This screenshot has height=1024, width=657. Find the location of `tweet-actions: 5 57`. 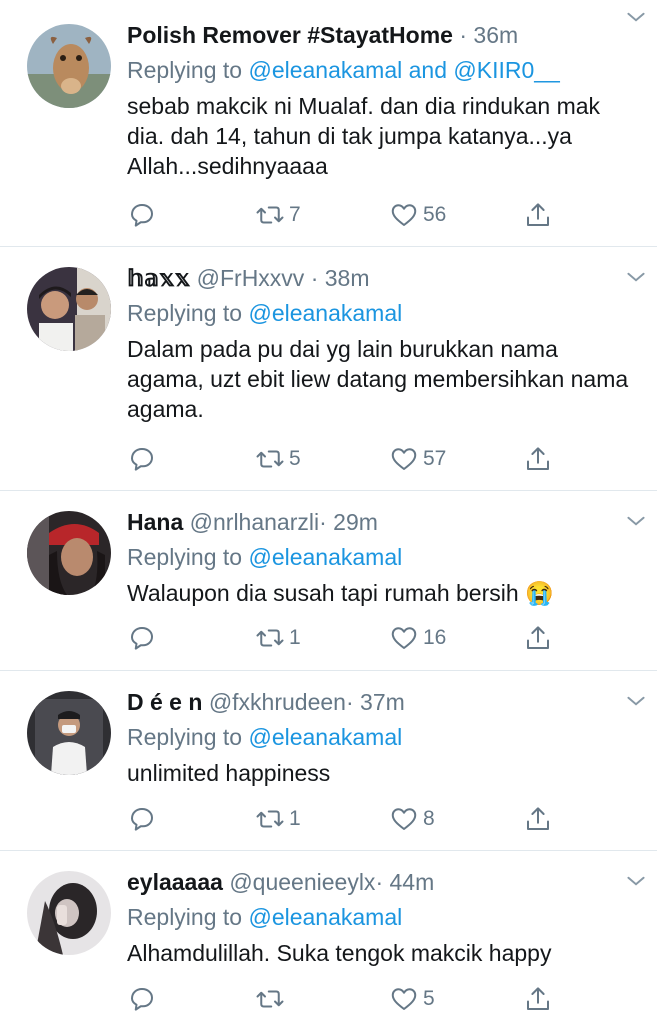

tweet-actions: 5 57 is located at coordinates (347, 459).